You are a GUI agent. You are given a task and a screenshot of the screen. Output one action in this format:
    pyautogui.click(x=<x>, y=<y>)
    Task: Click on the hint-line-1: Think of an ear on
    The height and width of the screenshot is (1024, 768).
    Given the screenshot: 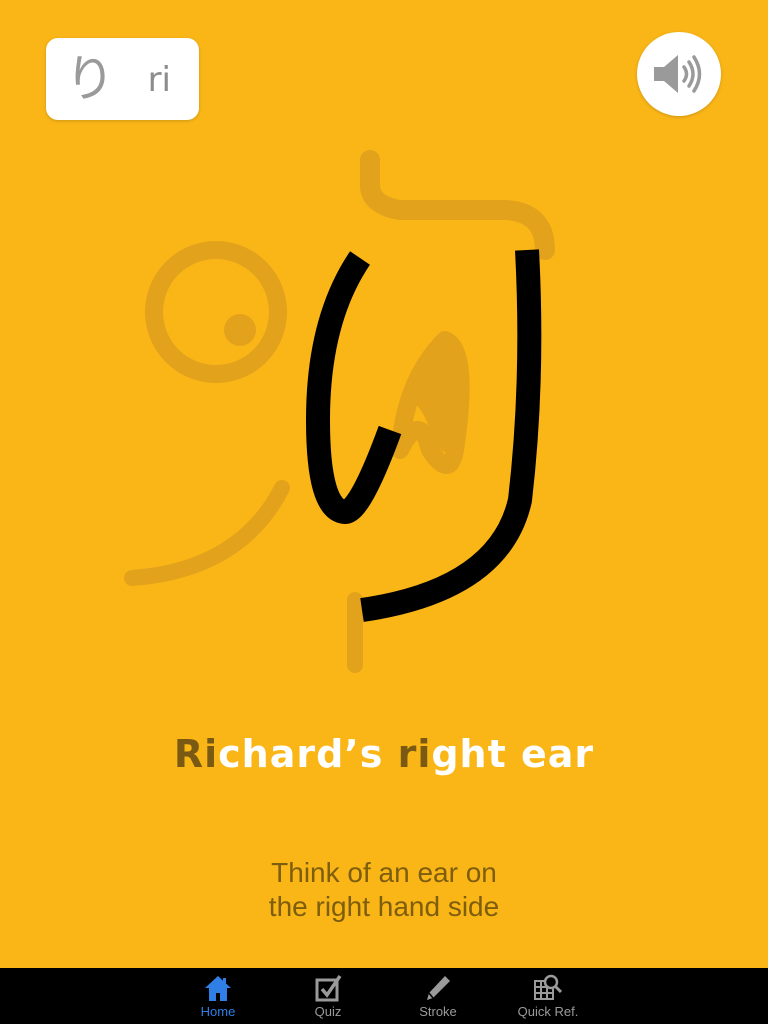 What is the action you would take?
    pyautogui.click(x=384, y=872)
    